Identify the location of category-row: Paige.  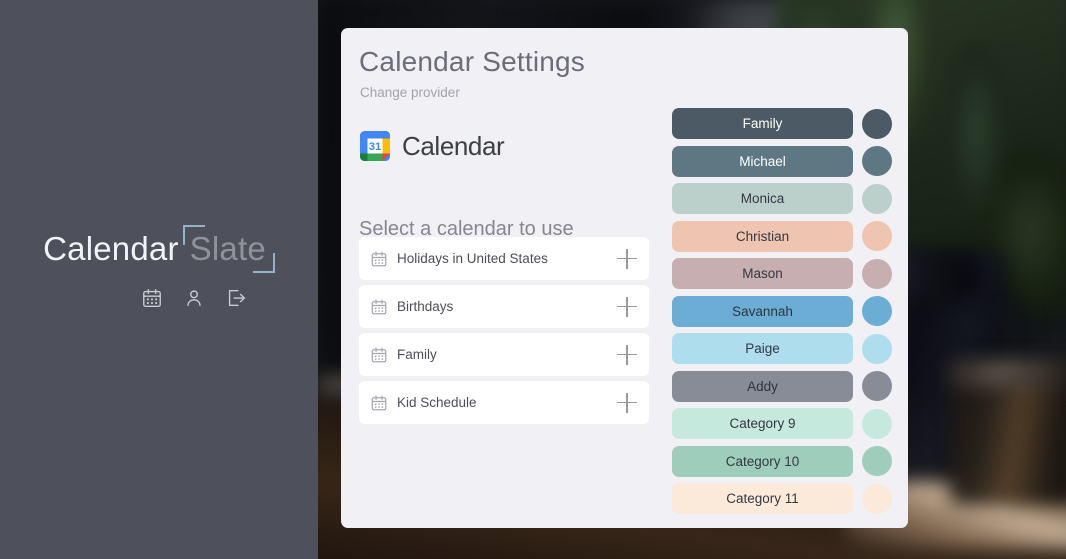
(782, 348).